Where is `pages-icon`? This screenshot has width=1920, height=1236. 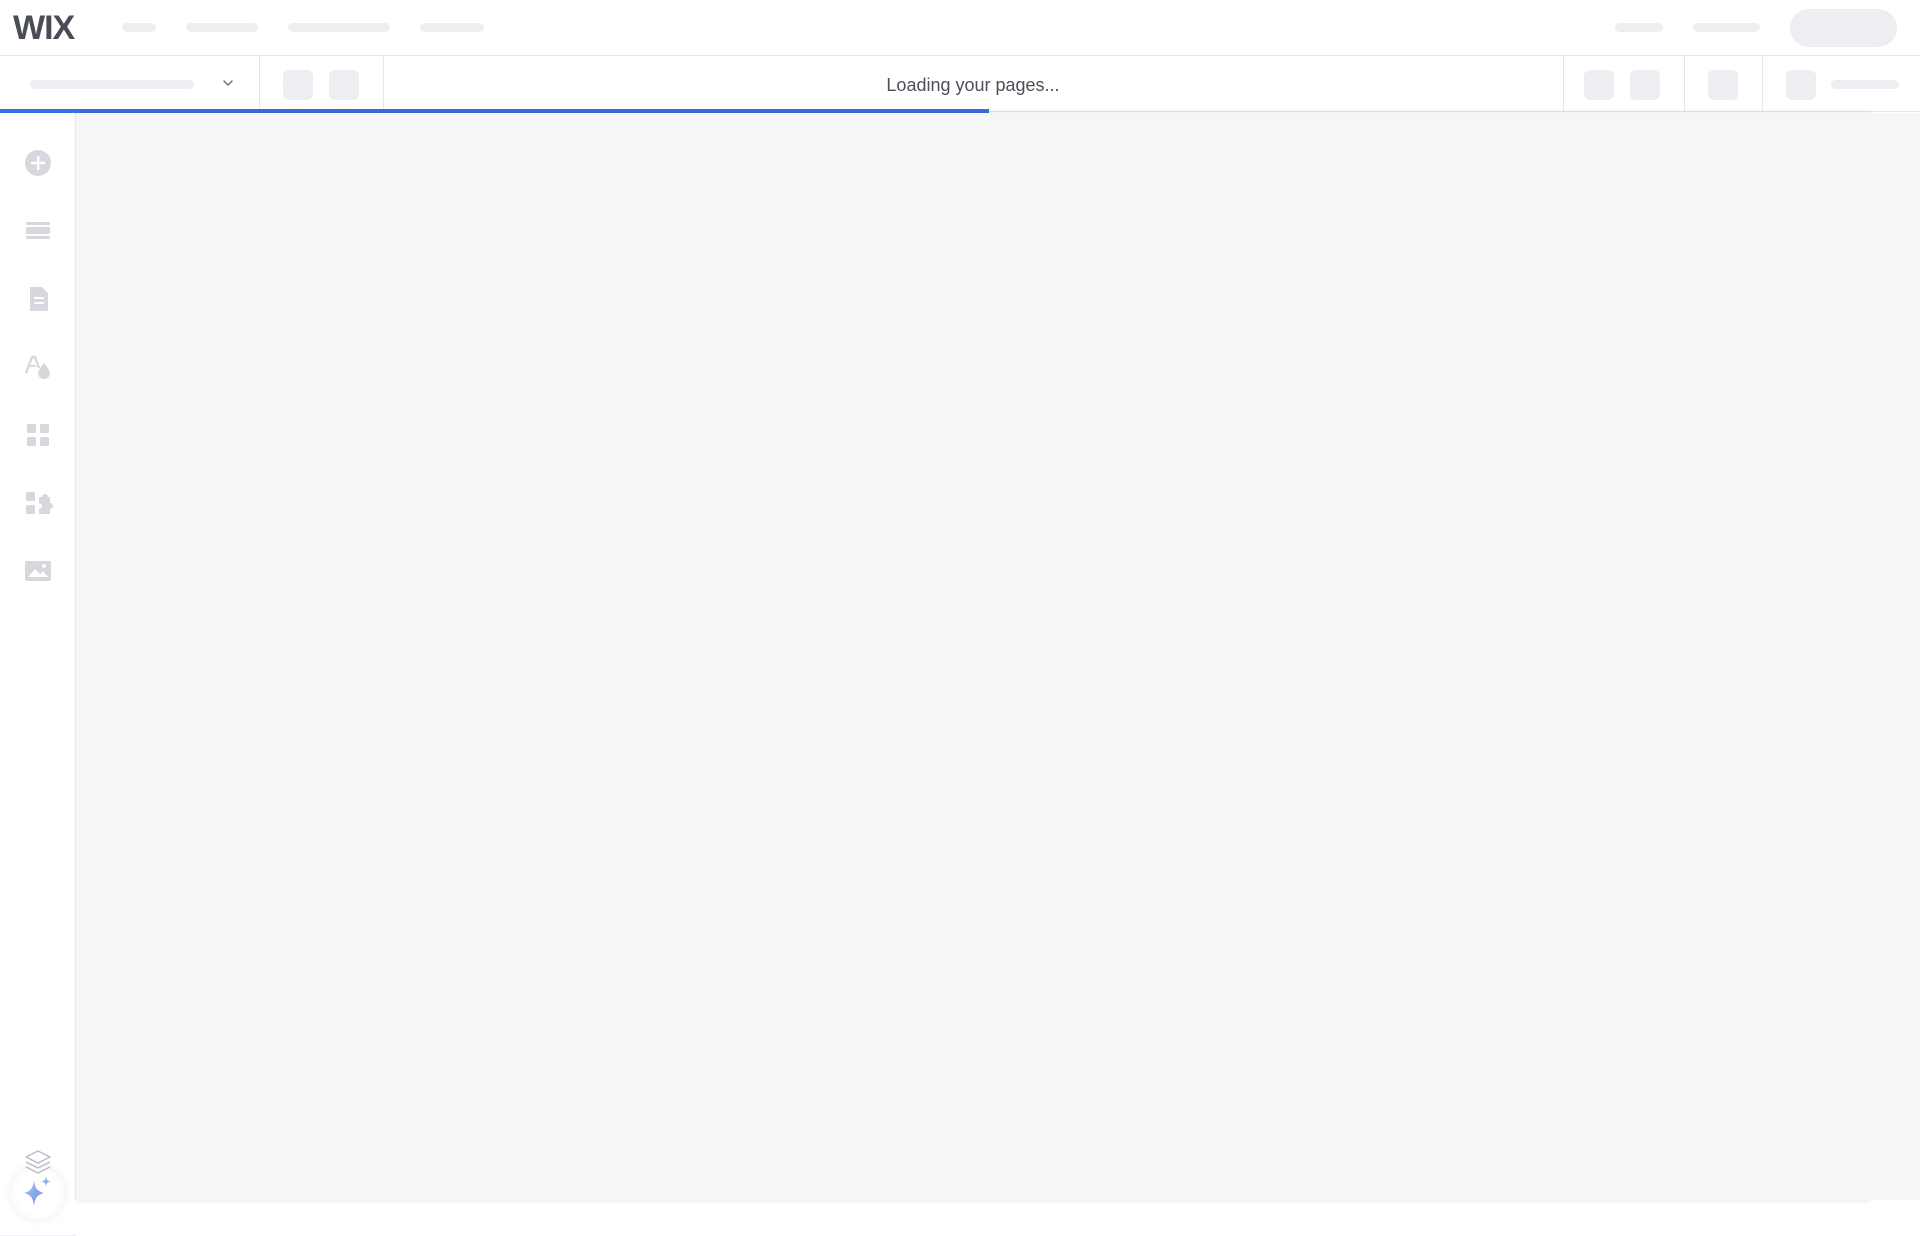 pages-icon is located at coordinates (38, 299).